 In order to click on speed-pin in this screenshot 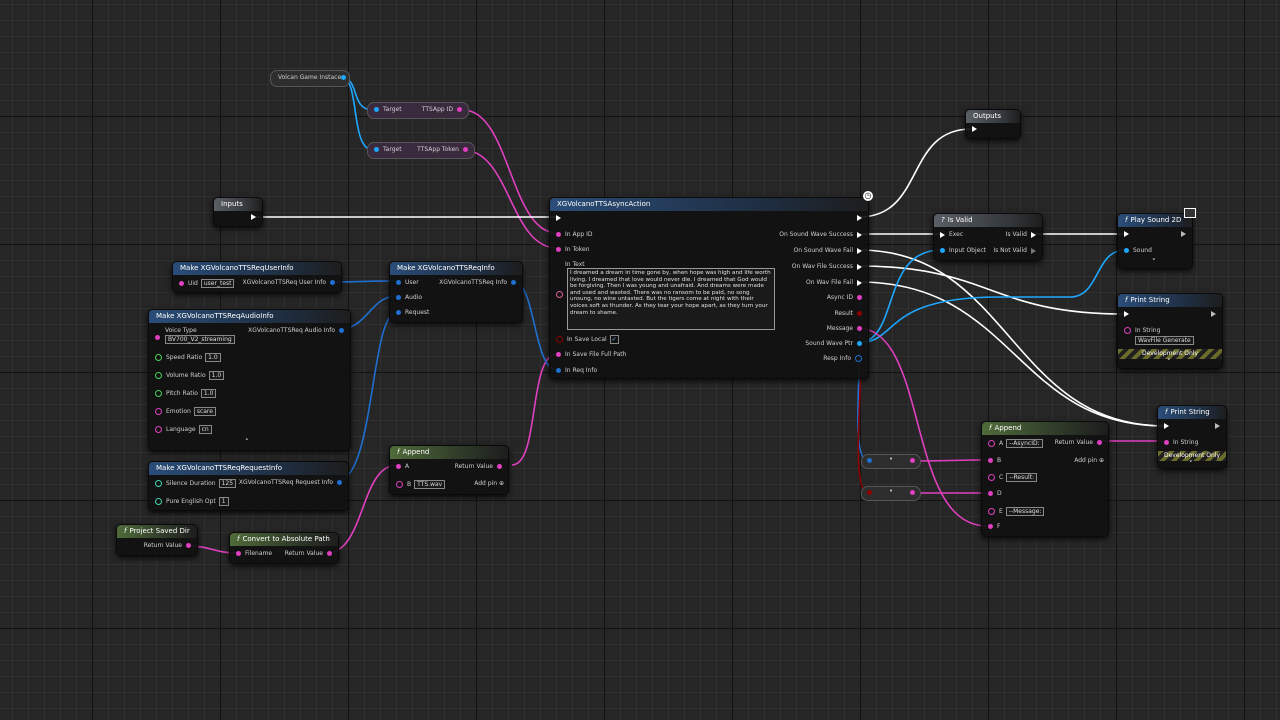, I will do `click(158, 357)`.